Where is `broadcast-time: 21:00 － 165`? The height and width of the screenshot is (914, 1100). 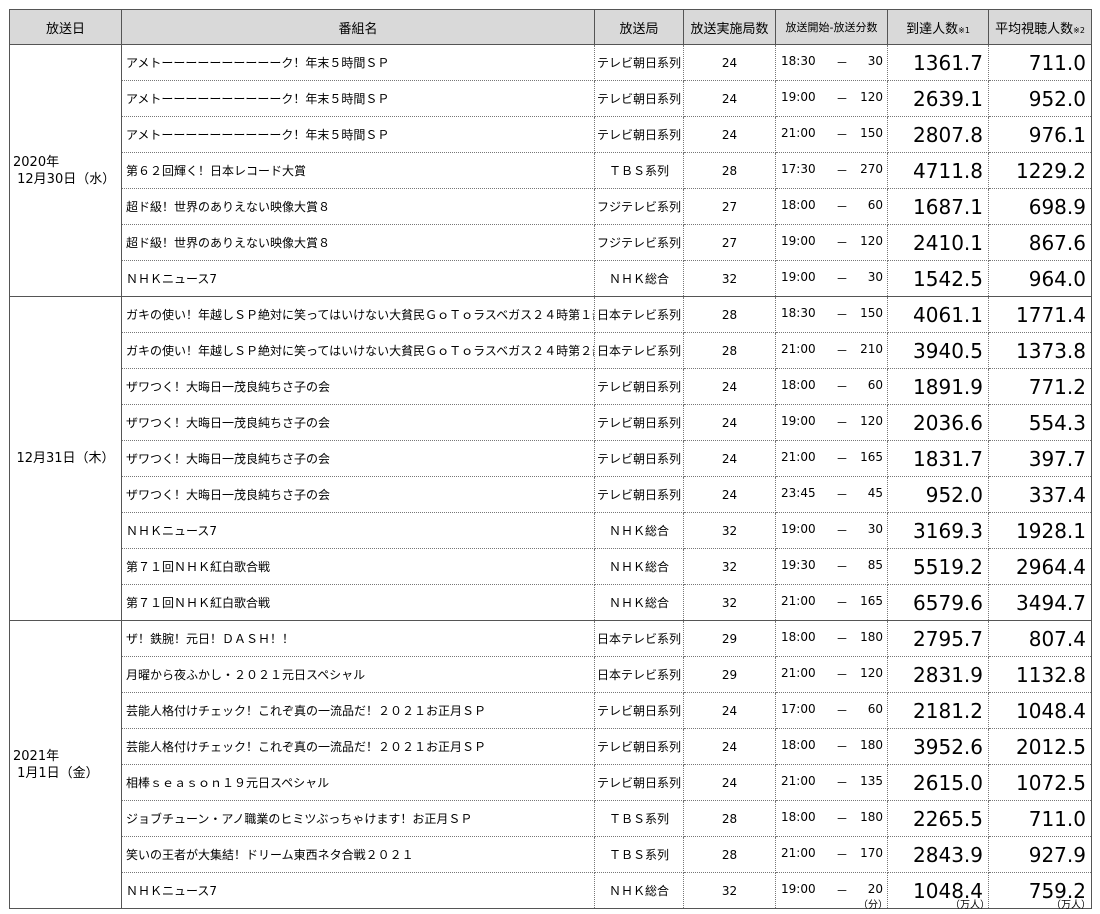 broadcast-time: 21:00 － 165 is located at coordinates (831, 458).